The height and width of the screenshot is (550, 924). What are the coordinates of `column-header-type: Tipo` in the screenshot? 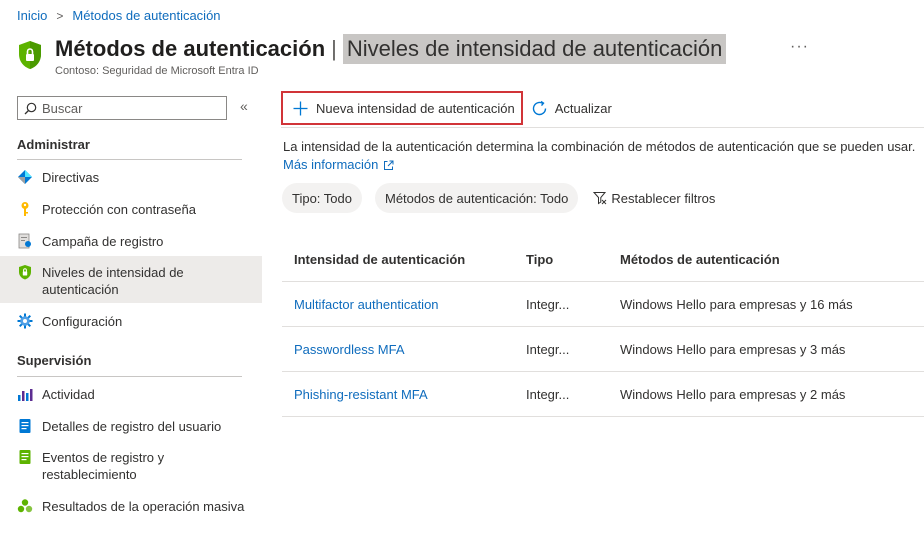 It's located at (573, 259).